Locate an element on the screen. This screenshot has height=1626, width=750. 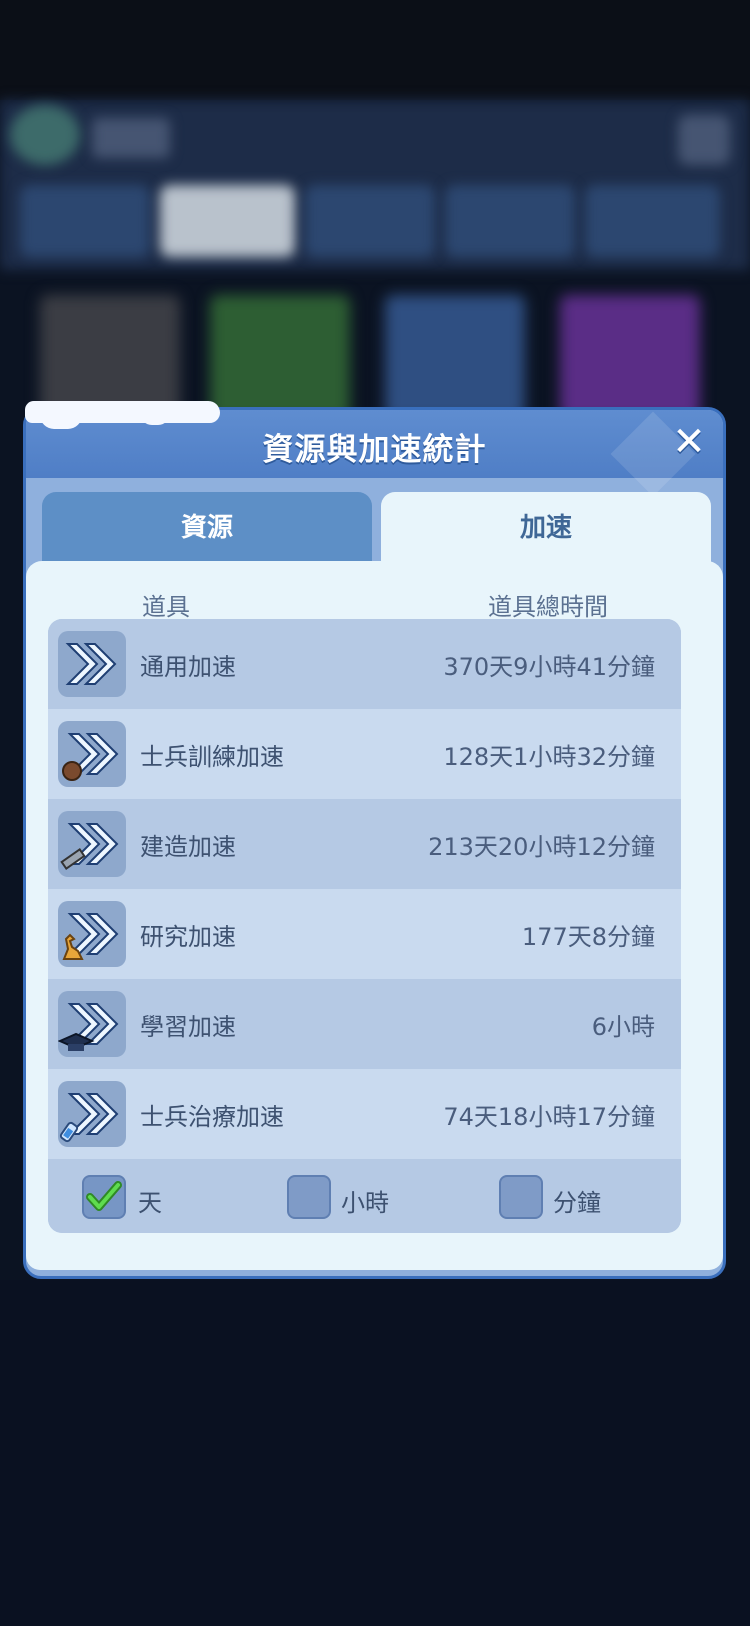
column-header-total-time: 道具總時間 is located at coordinates (548, 607).